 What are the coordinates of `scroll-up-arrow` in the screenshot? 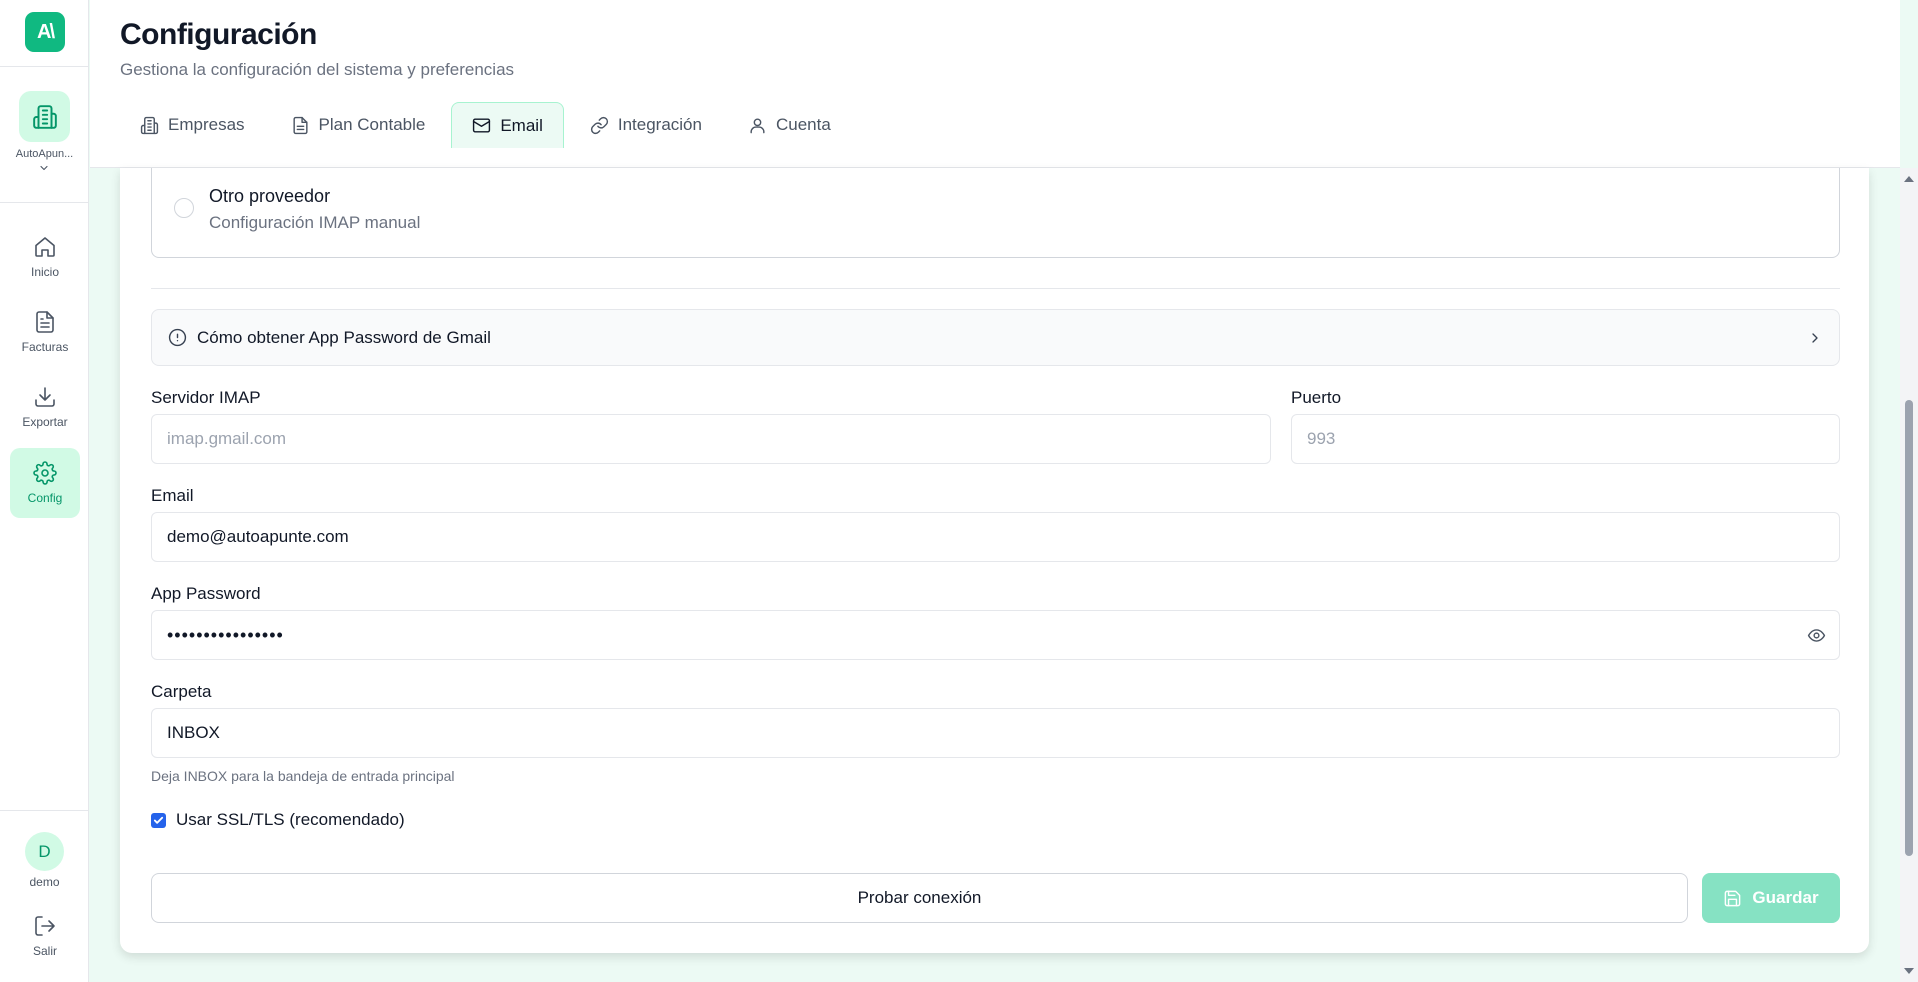 It's located at (1909, 179).